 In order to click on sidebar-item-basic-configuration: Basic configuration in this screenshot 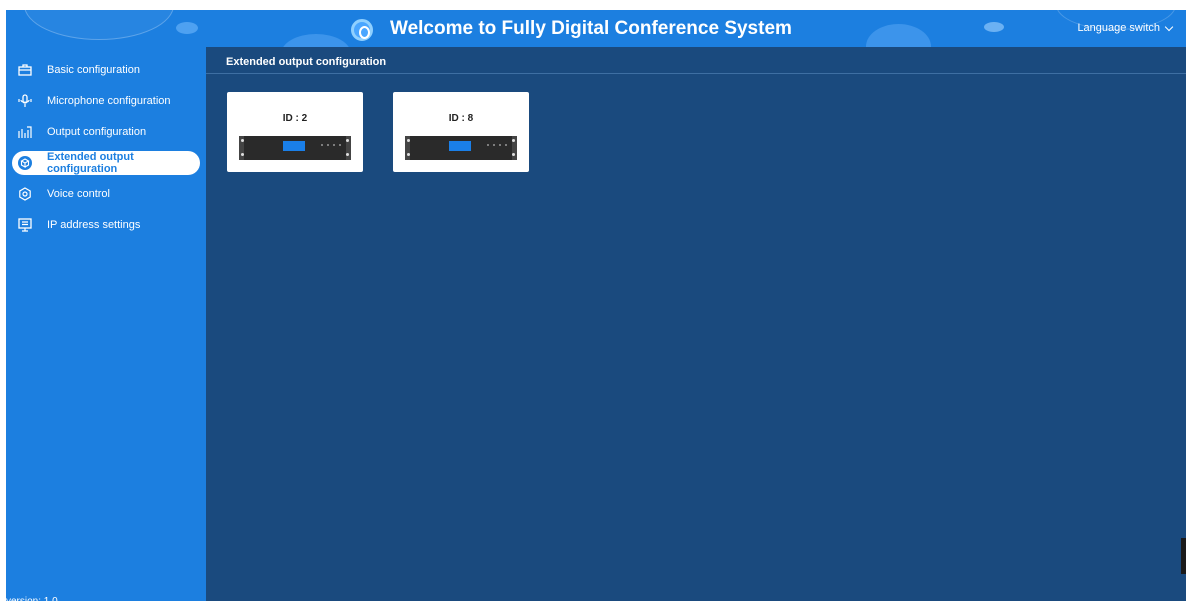, I will do `click(106, 70)`.